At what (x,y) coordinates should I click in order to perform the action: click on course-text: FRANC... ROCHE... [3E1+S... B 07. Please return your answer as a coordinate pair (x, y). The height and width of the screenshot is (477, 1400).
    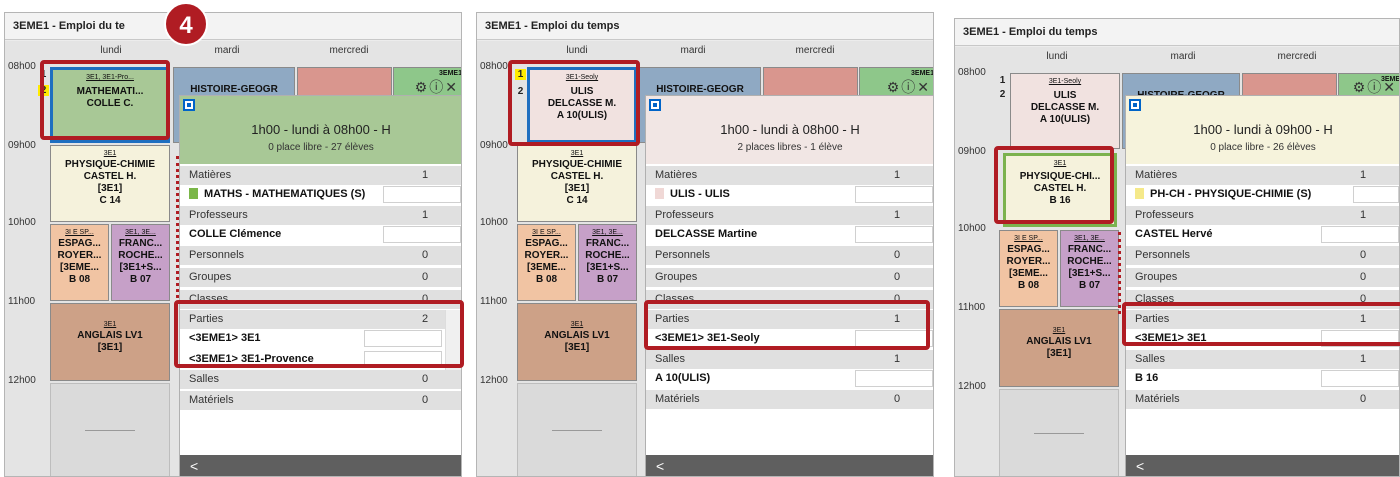
    Looking at the image, I should click on (607, 261).